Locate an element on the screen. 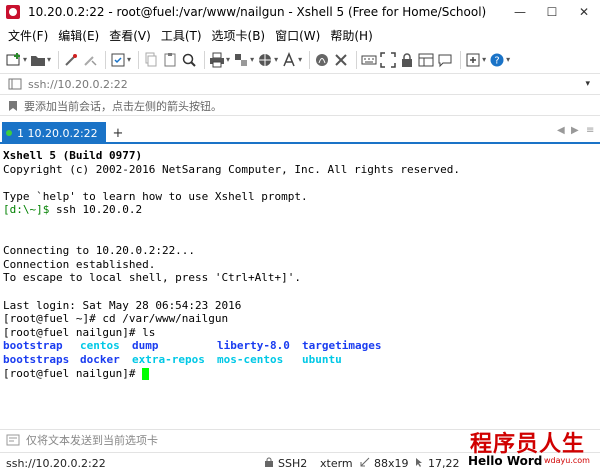  fullscreen-icon is located at coordinates (388, 59).